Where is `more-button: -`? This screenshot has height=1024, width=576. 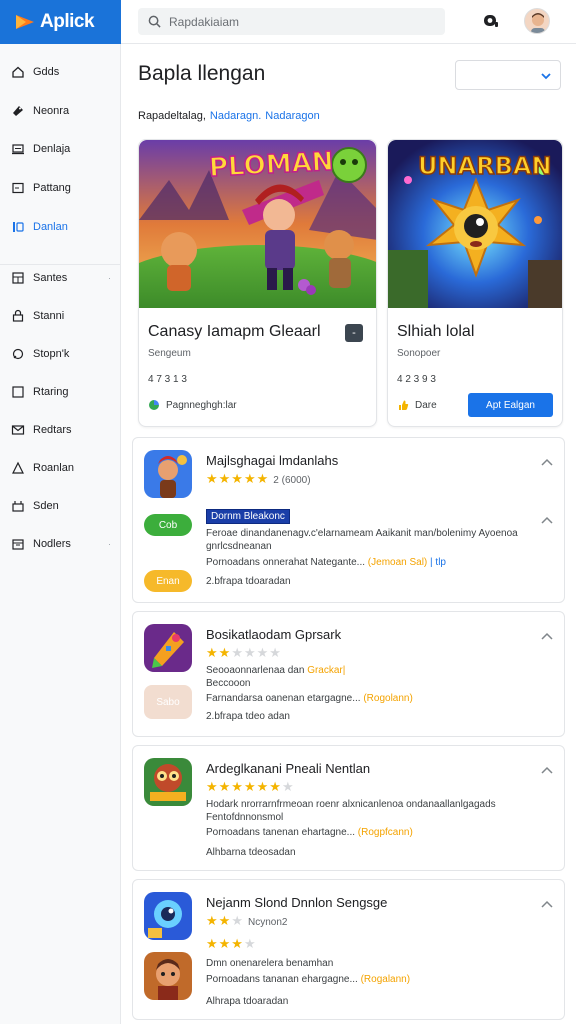 more-button: - is located at coordinates (354, 333).